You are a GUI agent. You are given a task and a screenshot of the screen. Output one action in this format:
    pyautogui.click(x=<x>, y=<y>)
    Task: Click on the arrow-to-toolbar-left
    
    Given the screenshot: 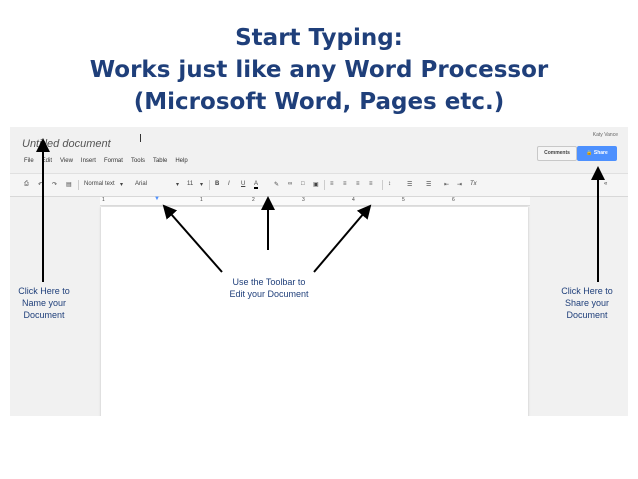 What is the action you would take?
    pyautogui.click(x=192, y=238)
    